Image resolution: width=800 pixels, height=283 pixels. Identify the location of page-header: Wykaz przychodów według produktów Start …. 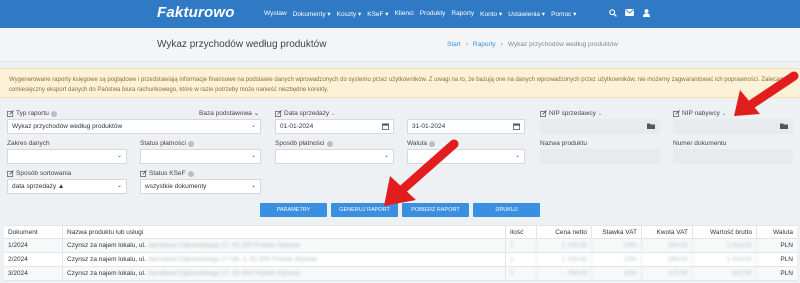
(400, 45).